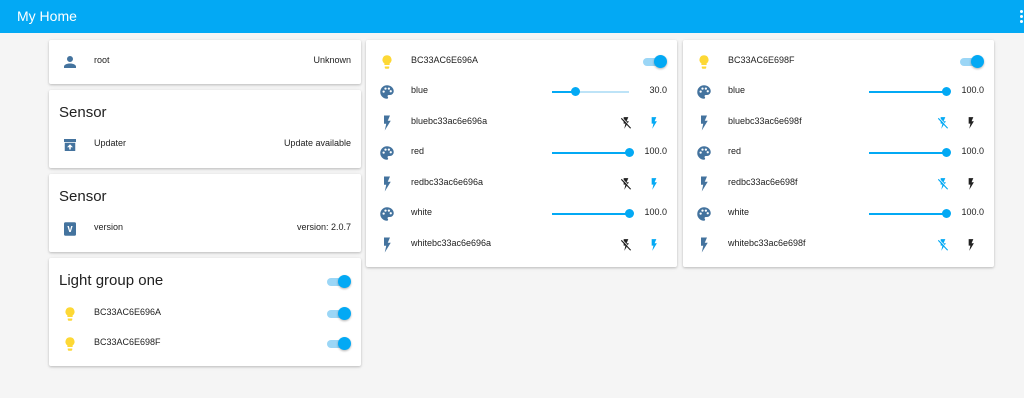 This screenshot has width=1024, height=398. What do you see at coordinates (451, 242) in the screenshot?
I see `entity-name: whitebc33ac6e696a` at bounding box center [451, 242].